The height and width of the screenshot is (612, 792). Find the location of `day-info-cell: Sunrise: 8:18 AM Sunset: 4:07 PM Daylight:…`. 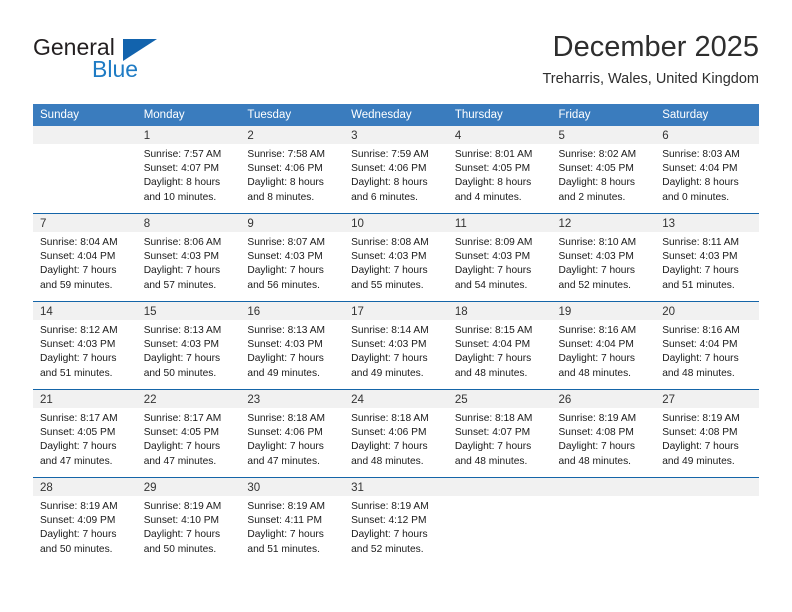

day-info-cell: Sunrise: 8:18 AM Sunset: 4:07 PM Daylight:… is located at coordinates (499, 442).